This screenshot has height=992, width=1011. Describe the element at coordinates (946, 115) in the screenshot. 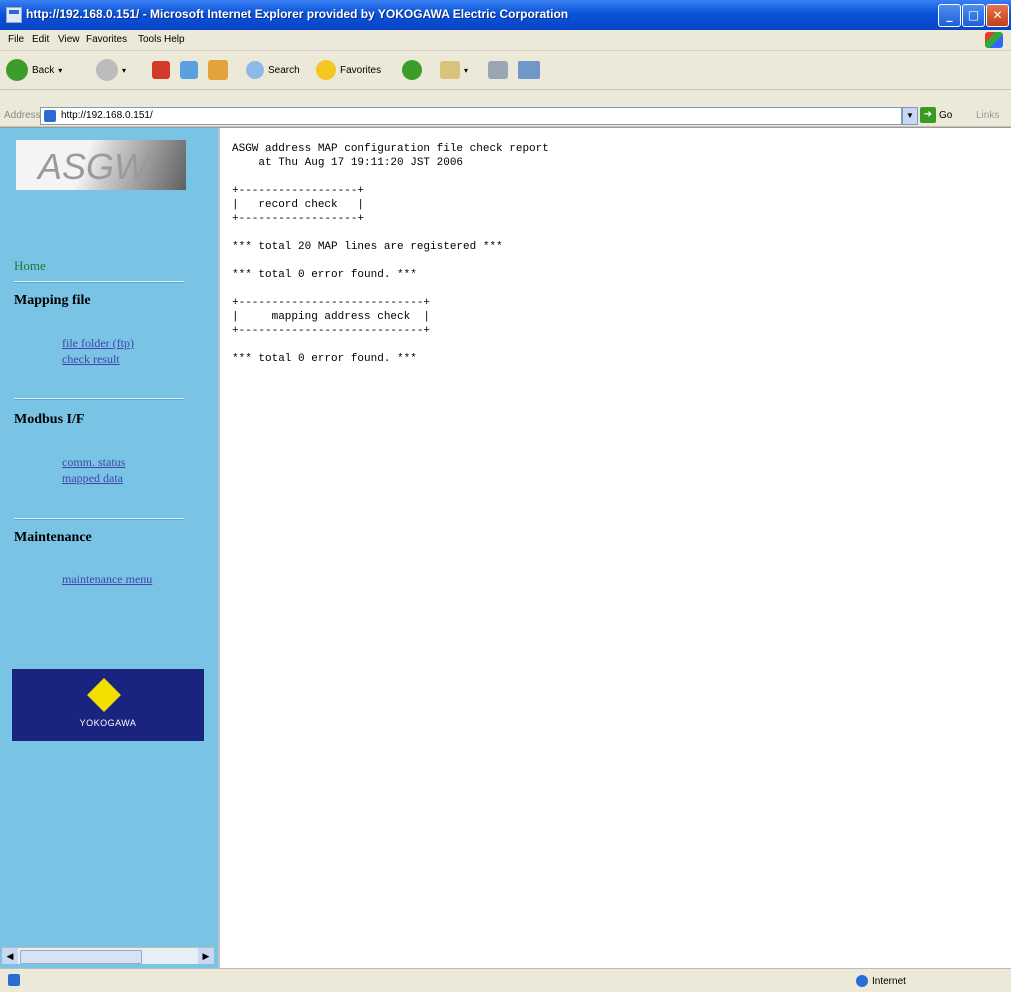

I see `go-label: Go` at that location.